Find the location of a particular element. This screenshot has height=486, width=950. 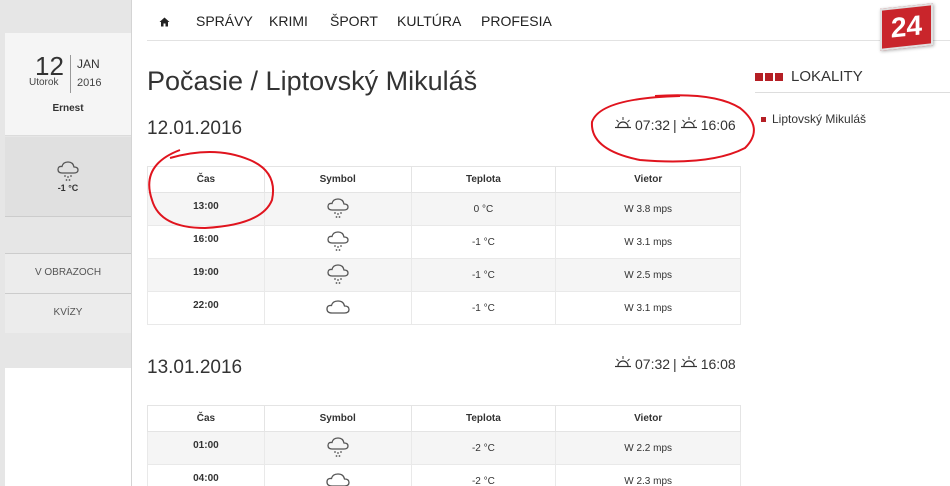

site-logo: 24 is located at coordinates (906, 27).